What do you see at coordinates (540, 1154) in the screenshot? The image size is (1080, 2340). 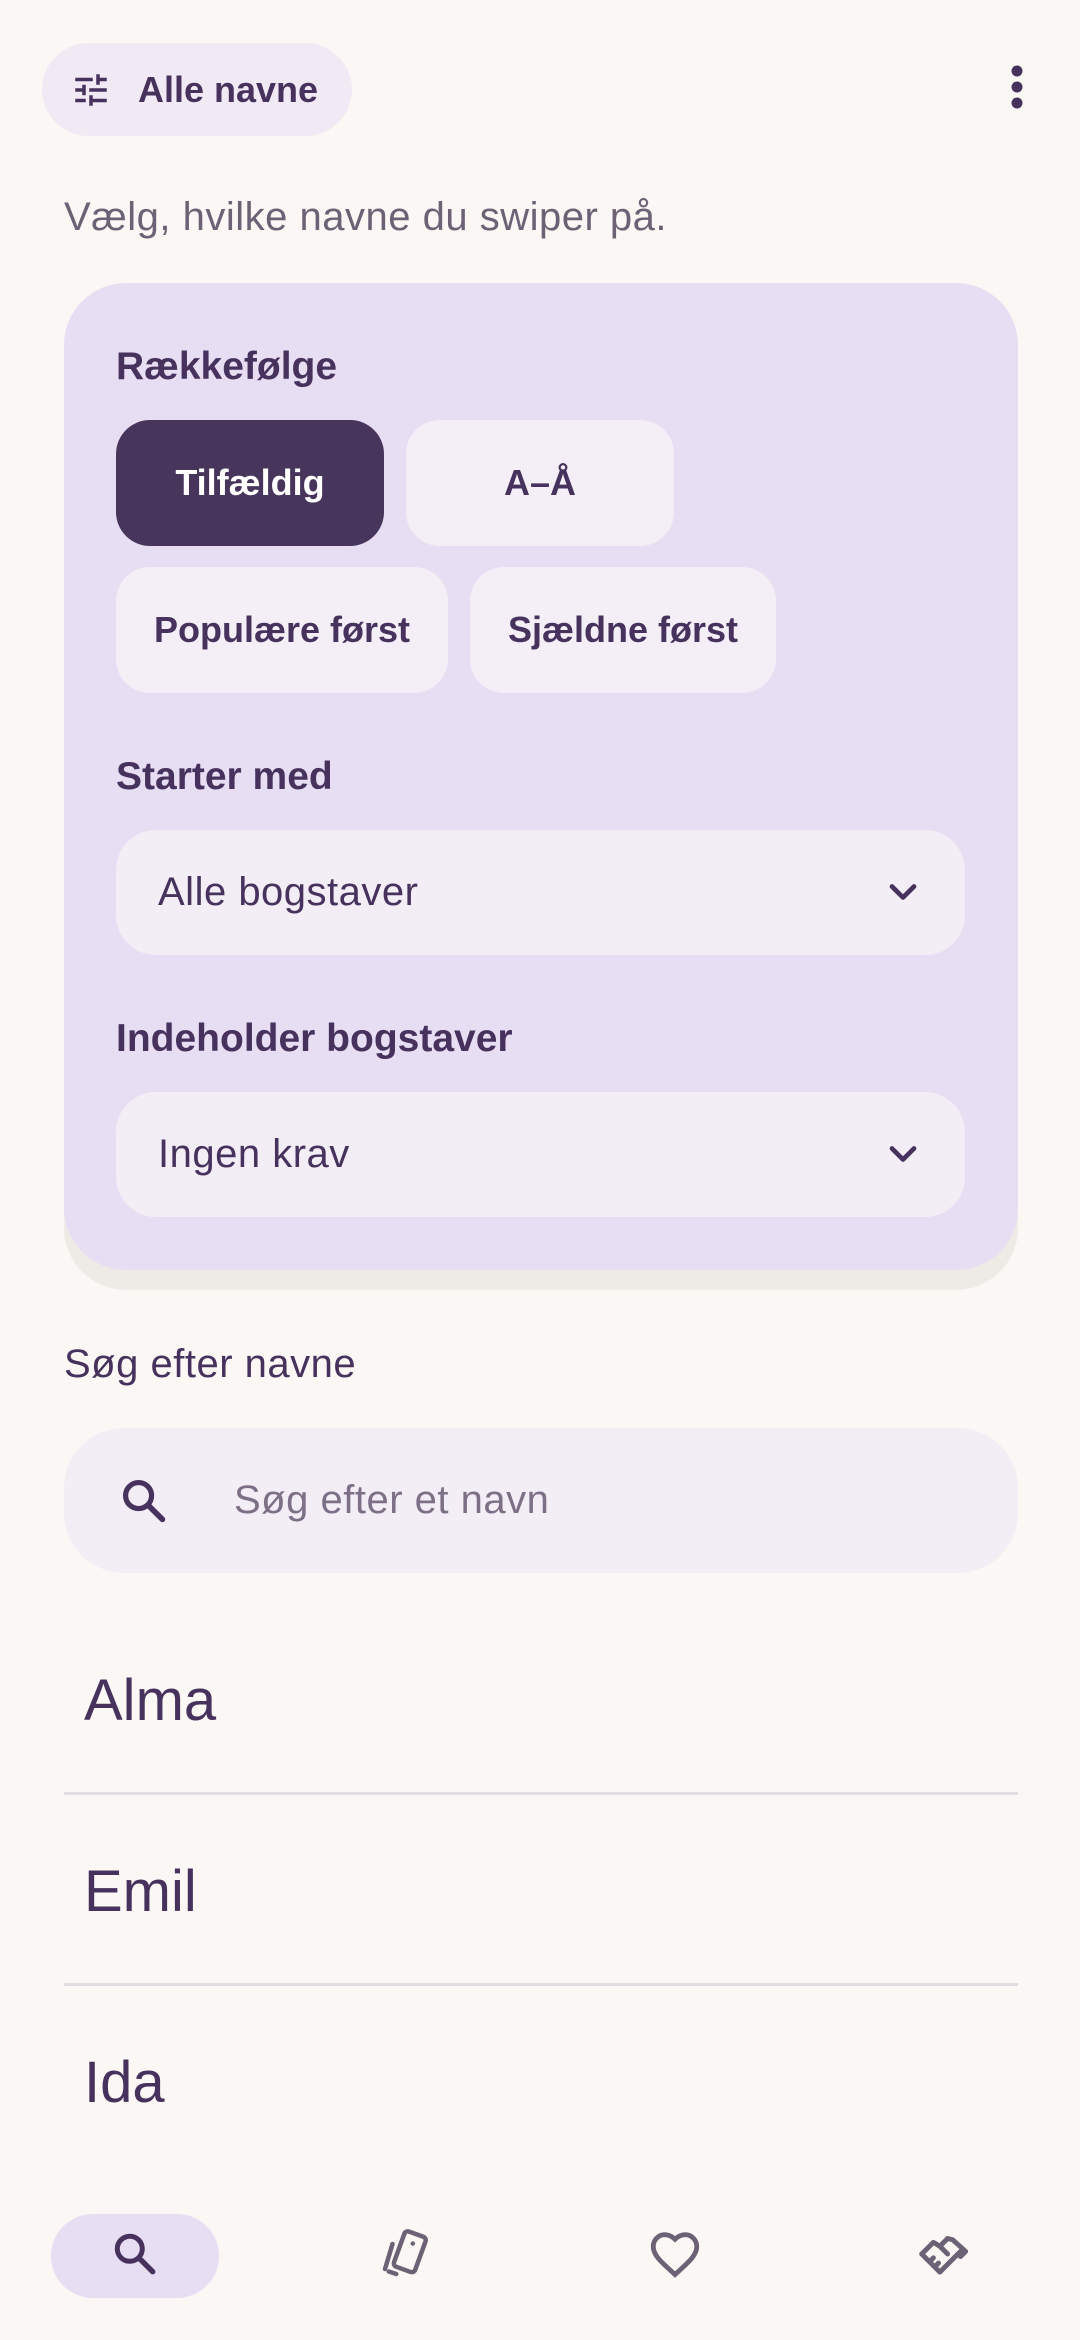 I see `contains-letters-dropdown: Ingen krav` at bounding box center [540, 1154].